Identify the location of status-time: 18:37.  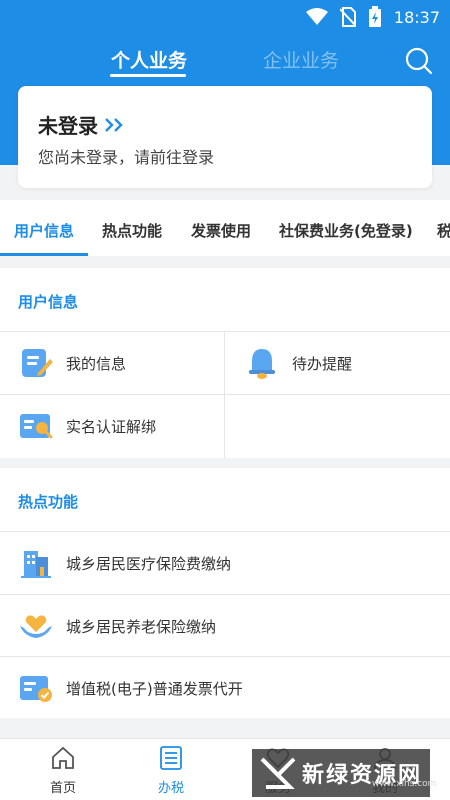
(416, 17).